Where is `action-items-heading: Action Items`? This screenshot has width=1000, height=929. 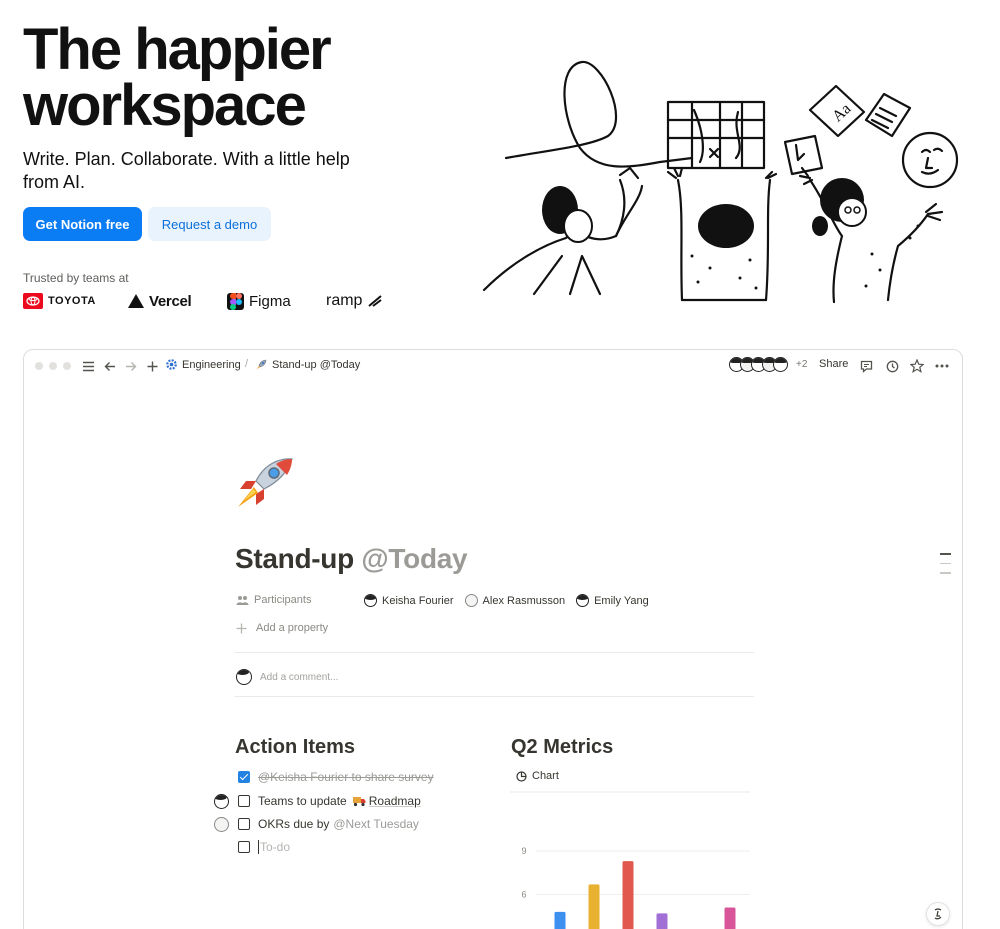 action-items-heading: Action Items is located at coordinates (295, 747).